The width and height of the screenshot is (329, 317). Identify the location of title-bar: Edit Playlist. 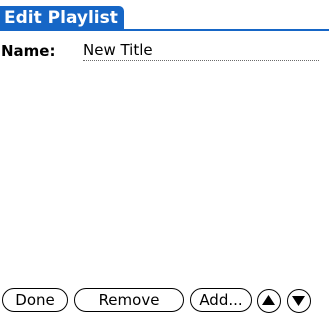
(164, 15).